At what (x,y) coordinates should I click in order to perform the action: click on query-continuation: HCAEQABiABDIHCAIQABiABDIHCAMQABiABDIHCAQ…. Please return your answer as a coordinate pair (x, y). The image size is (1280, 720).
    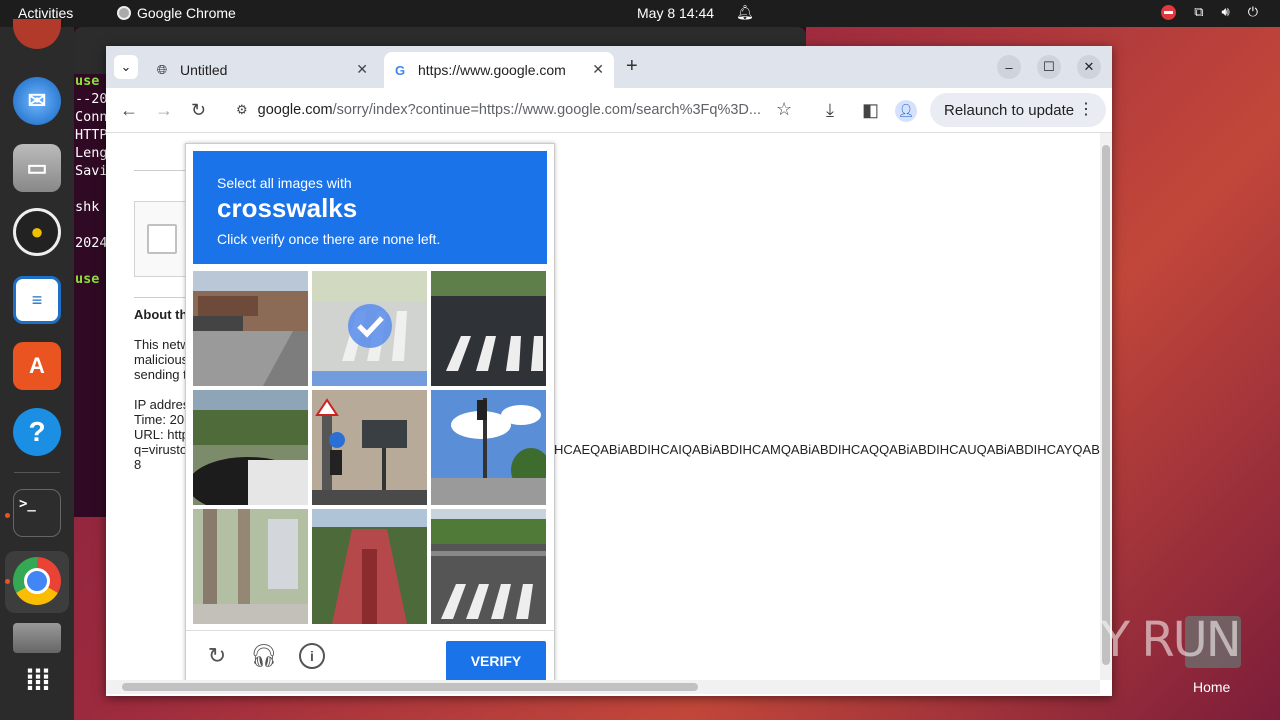
    Looking at the image, I should click on (827, 449).